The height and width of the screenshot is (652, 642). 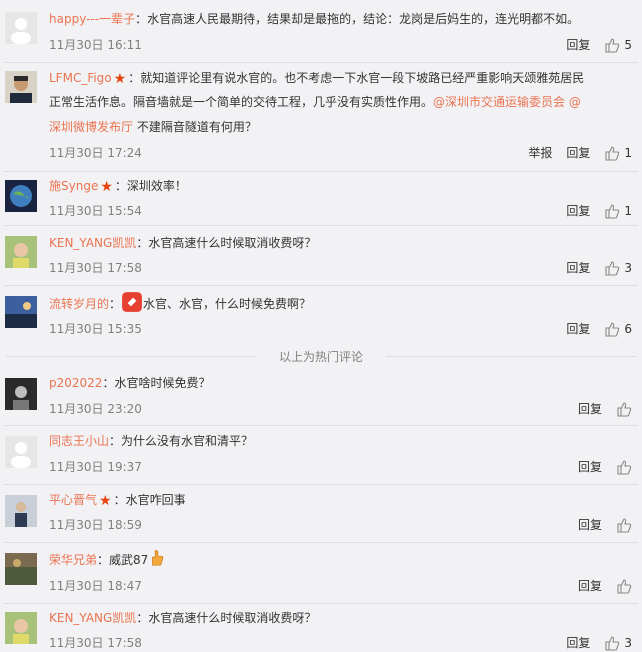 What do you see at coordinates (156, 383) in the screenshot?
I see `comment-text: ：水官啥时候免费？` at bounding box center [156, 383].